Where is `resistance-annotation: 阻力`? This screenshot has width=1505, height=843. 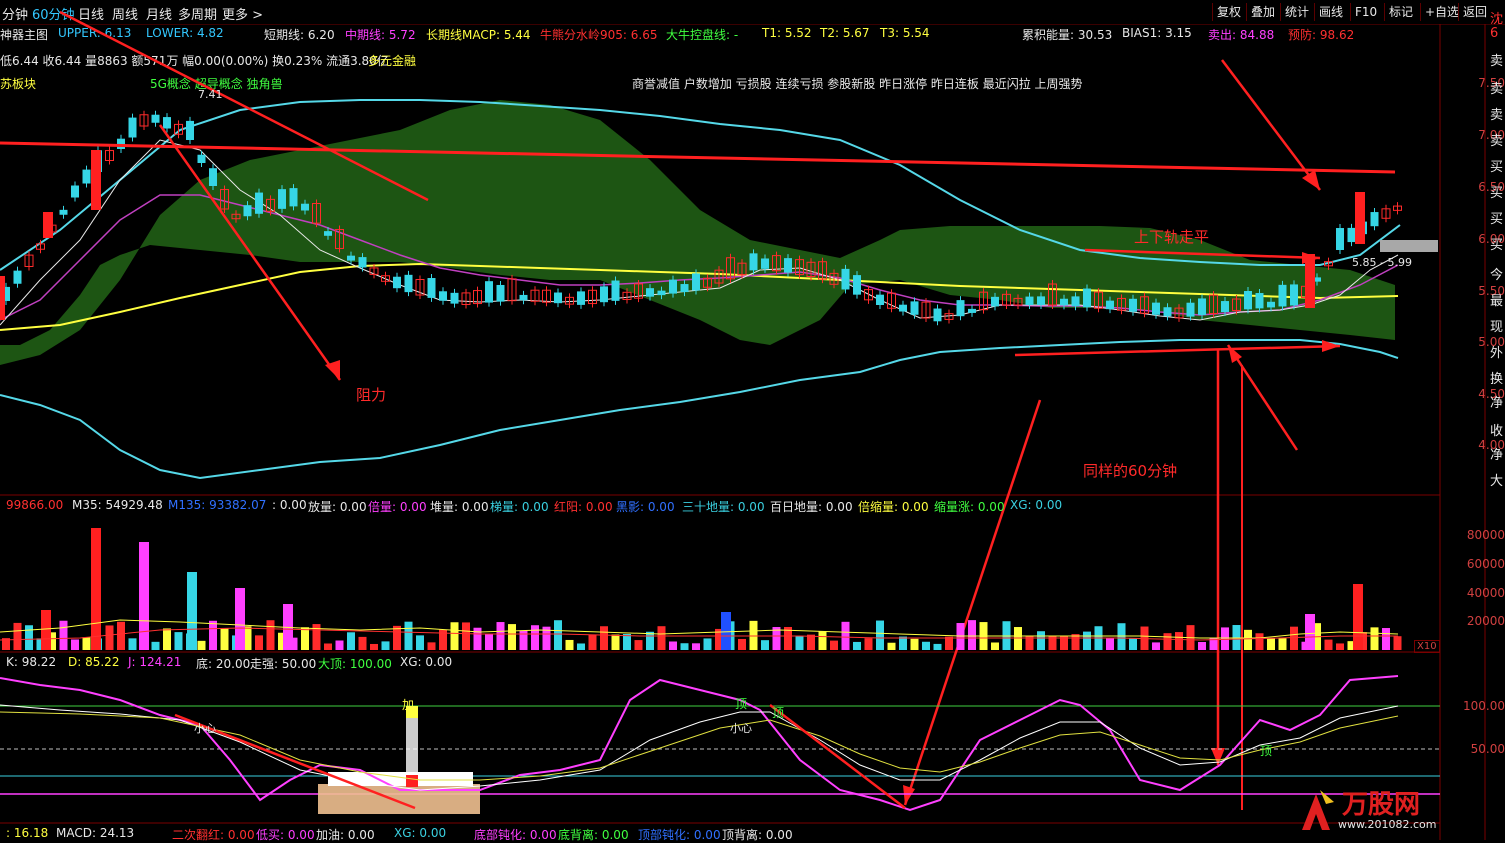 resistance-annotation: 阻力 is located at coordinates (371, 395).